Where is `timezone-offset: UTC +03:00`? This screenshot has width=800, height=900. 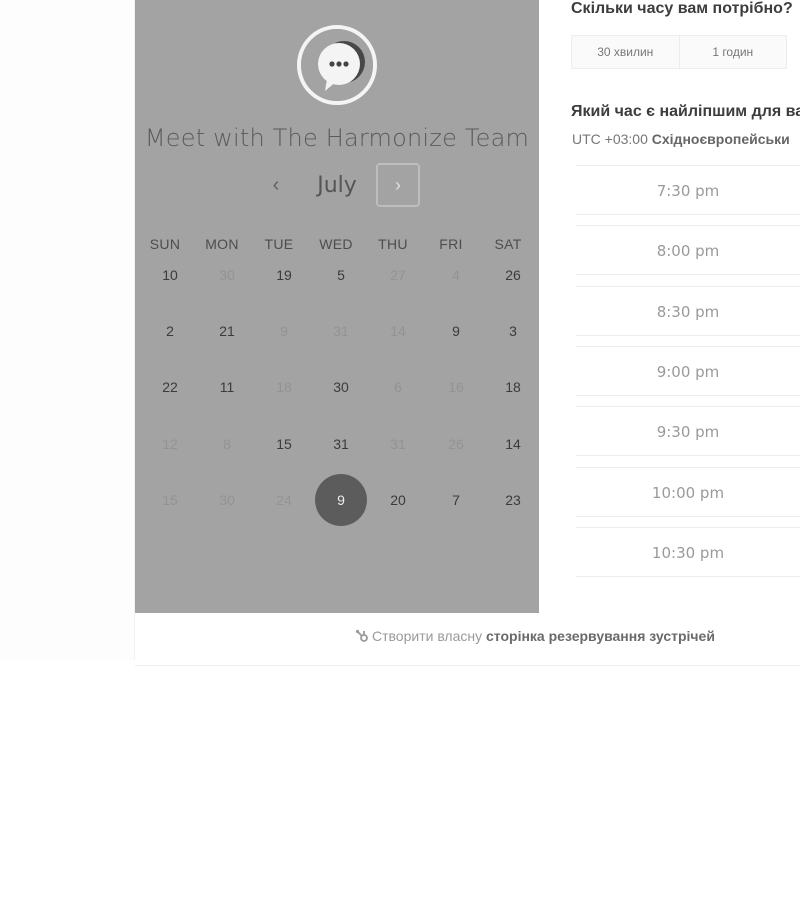
timezone-offset: UTC +03:00 is located at coordinates (612, 139).